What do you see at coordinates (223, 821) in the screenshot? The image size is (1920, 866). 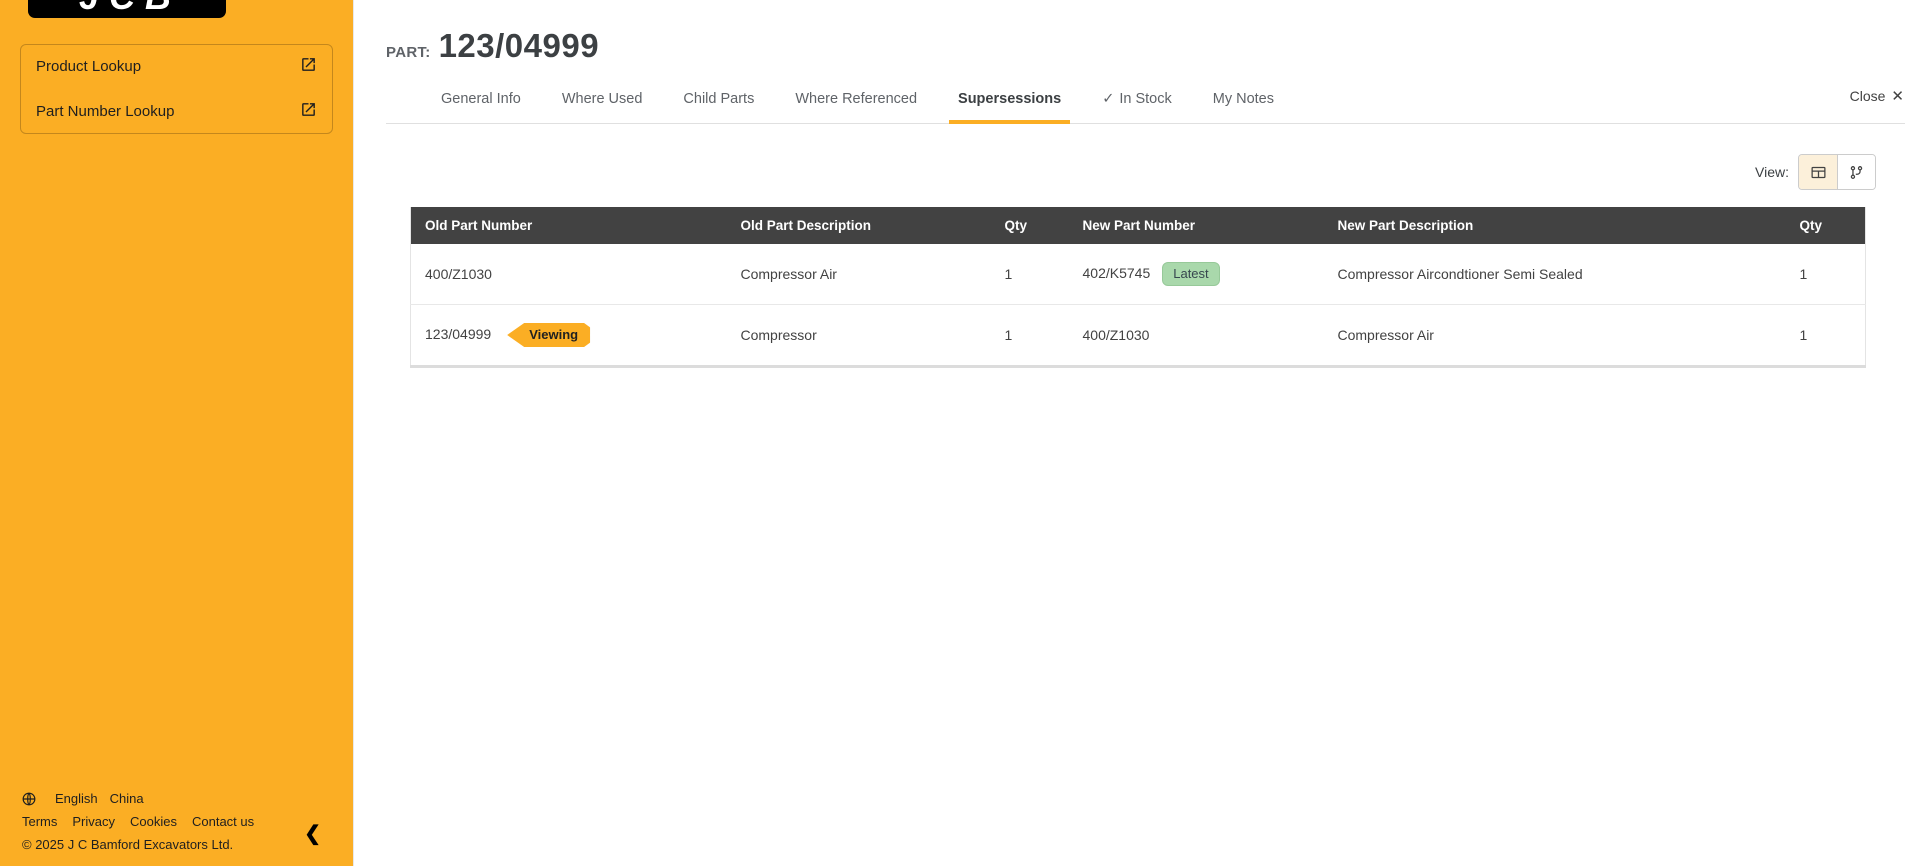 I see `contact-us-link: Contact us` at bounding box center [223, 821].